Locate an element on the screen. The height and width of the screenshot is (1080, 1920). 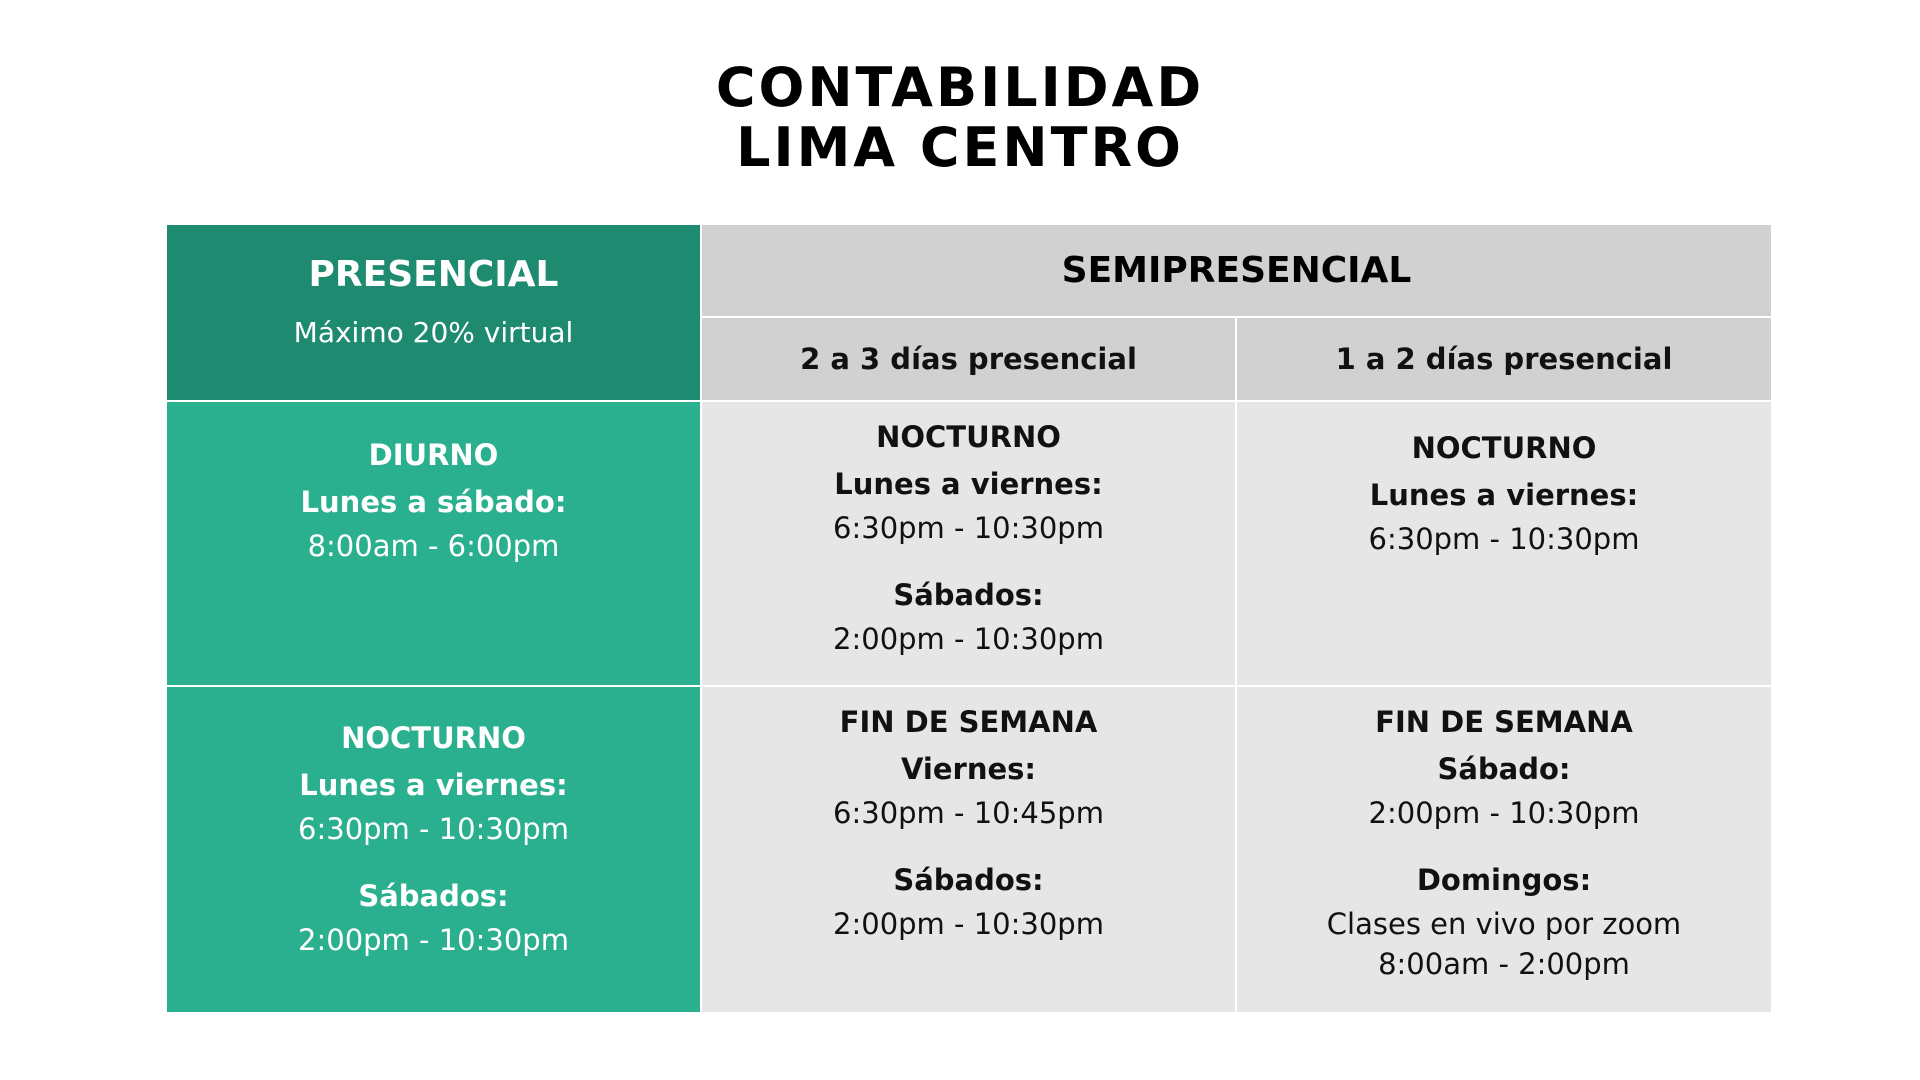
dias-label: Viernes: is located at coordinates (968, 769).